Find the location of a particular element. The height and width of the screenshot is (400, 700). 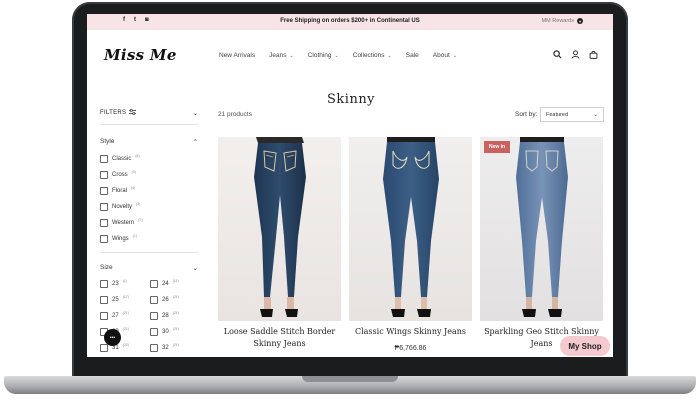

nav-clothing: Clothing ⌄ is located at coordinates (323, 55).